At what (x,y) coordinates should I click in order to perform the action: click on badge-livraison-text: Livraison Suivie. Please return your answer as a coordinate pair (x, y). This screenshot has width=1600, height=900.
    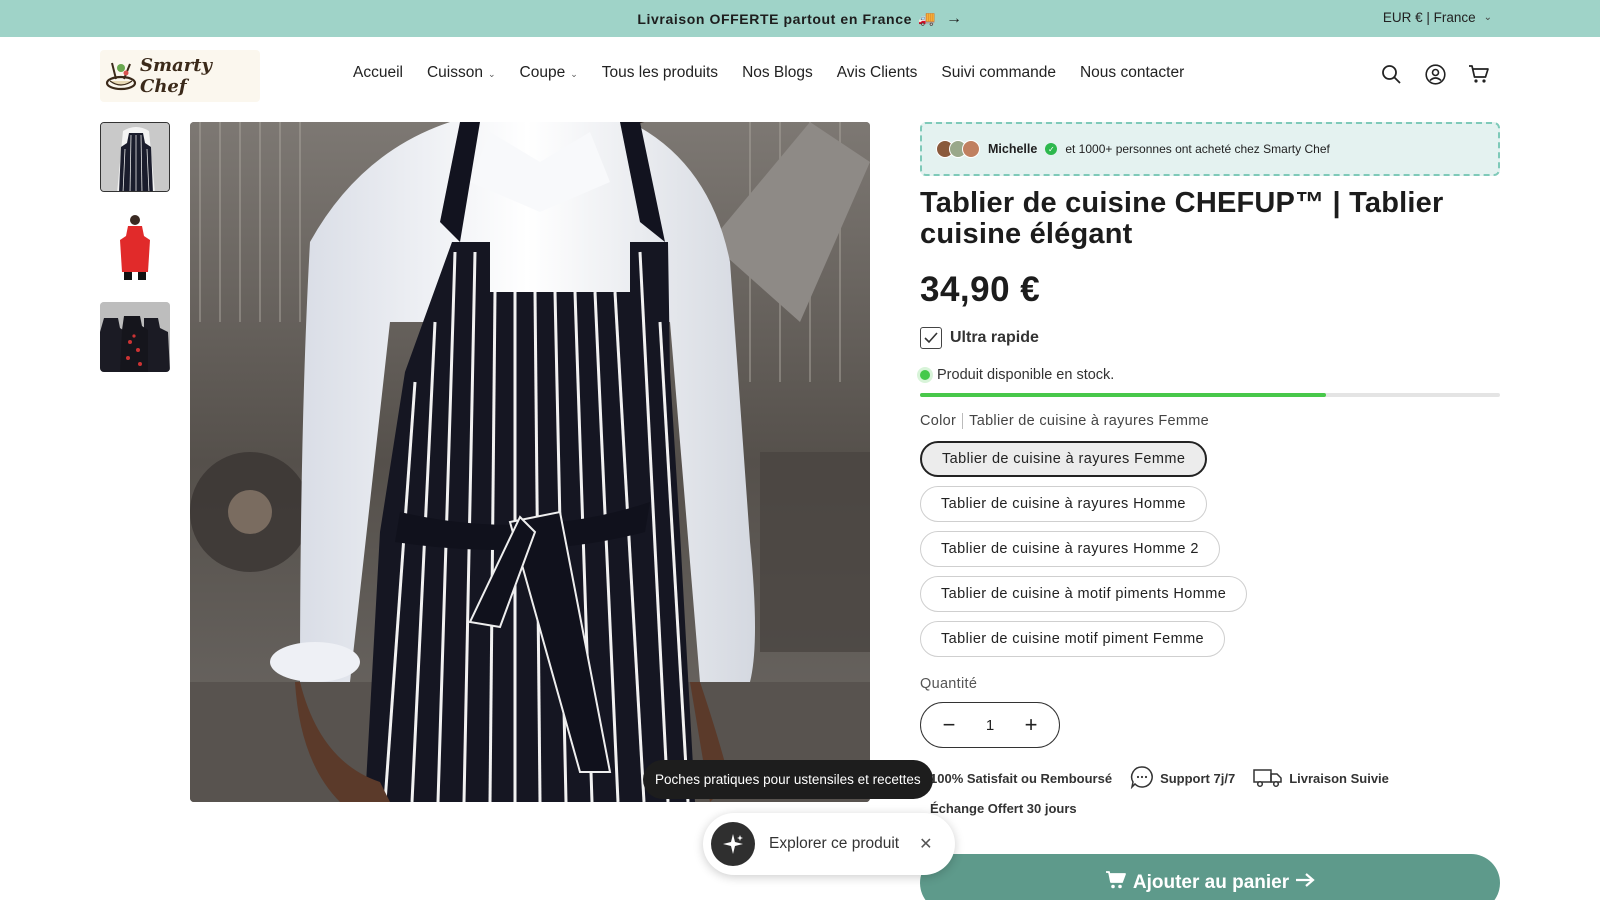
    Looking at the image, I should click on (1339, 778).